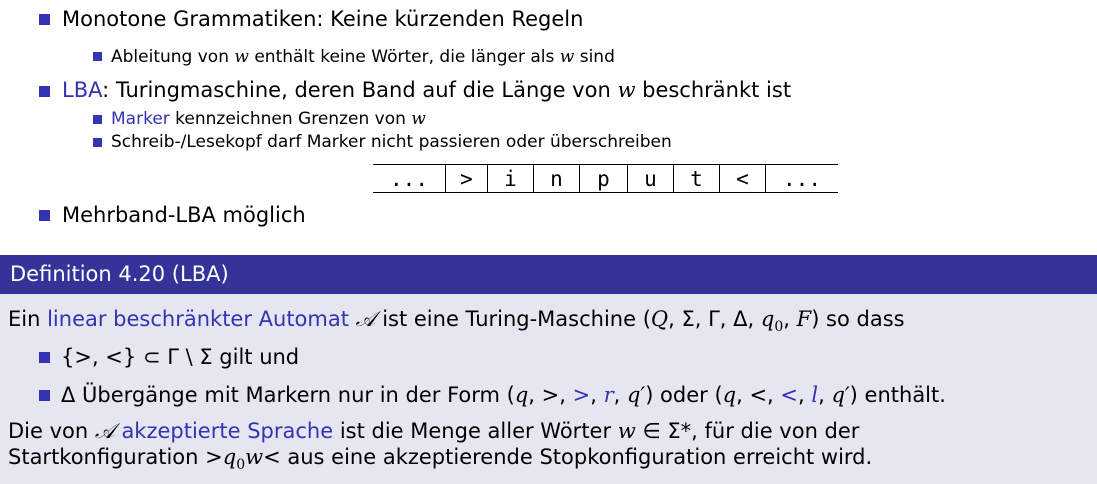 Image resolution: width=1097 pixels, height=484 pixels. Describe the element at coordinates (789, 395) in the screenshot. I see `marker-symbol: <` at that location.